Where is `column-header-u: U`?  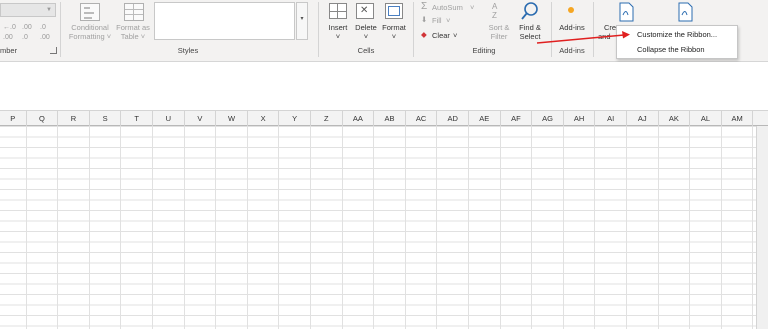 column-header-u: U is located at coordinates (169, 118).